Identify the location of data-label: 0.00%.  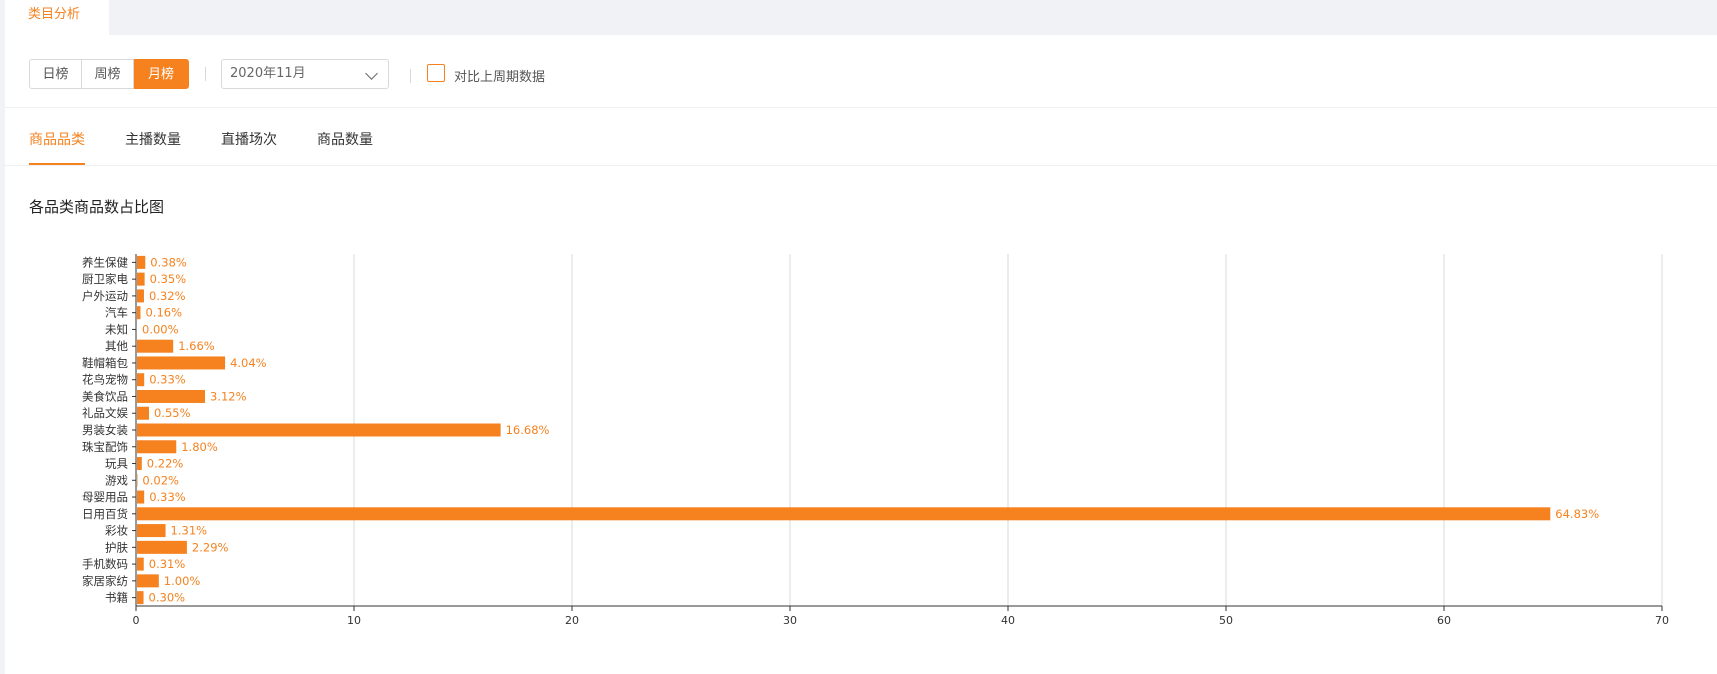
(160, 329).